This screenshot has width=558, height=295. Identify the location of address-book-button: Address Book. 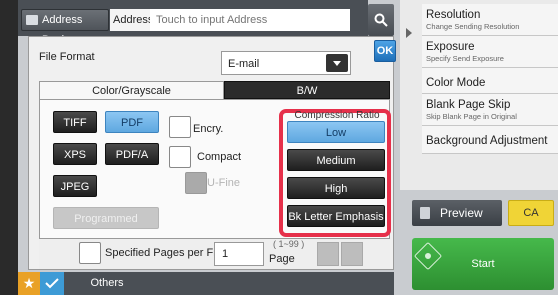
(65, 27).